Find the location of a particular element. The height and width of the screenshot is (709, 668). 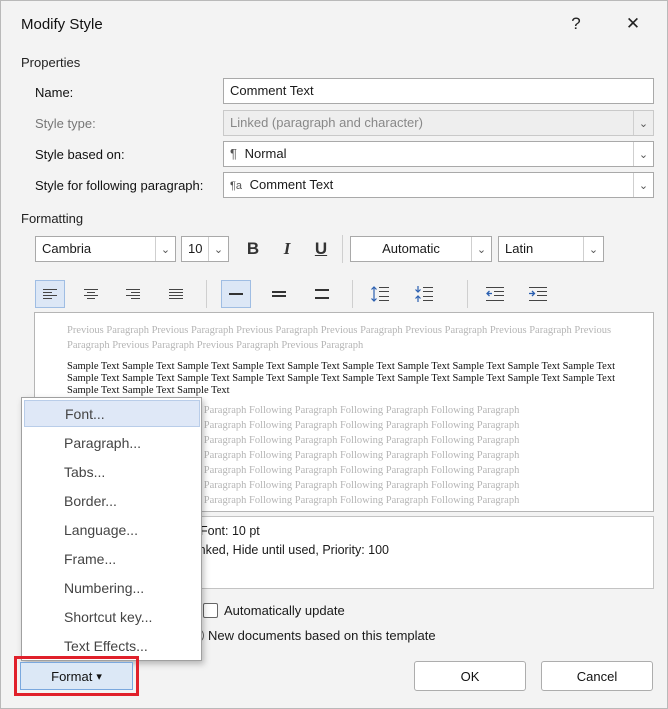

single-spacing-button is located at coordinates (236, 294).